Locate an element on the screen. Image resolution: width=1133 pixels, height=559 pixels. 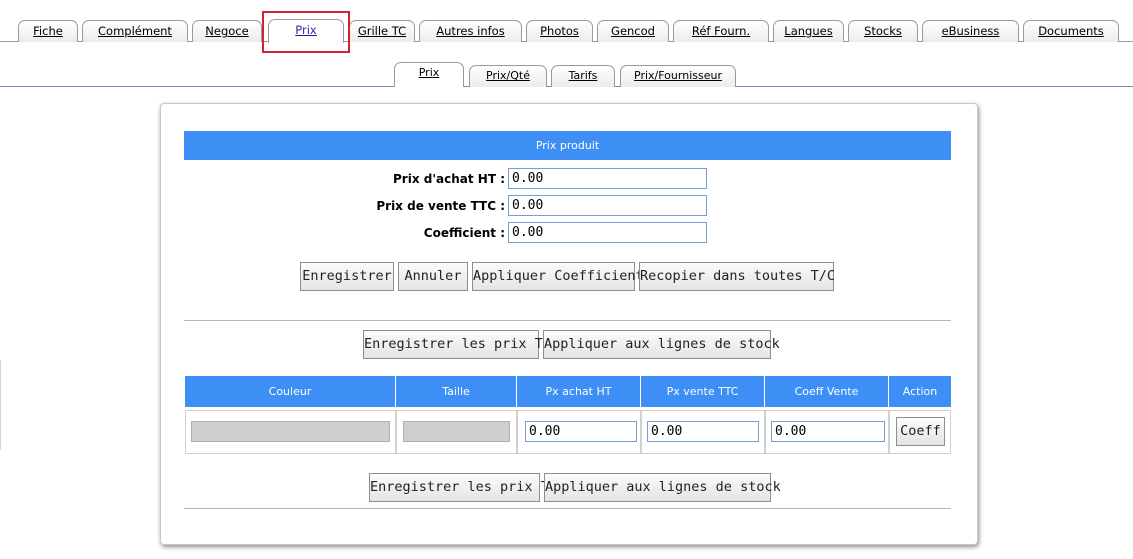
coefficient-input is located at coordinates (607, 232).